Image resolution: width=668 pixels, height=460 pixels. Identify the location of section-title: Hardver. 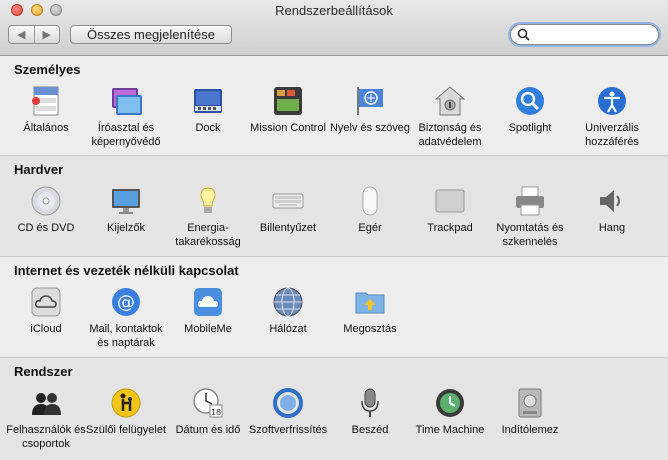
(39, 169).